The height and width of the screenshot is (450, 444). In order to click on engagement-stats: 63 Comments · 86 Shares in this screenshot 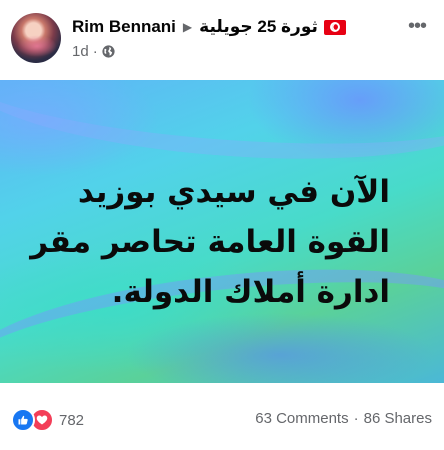, I will do `click(343, 418)`.